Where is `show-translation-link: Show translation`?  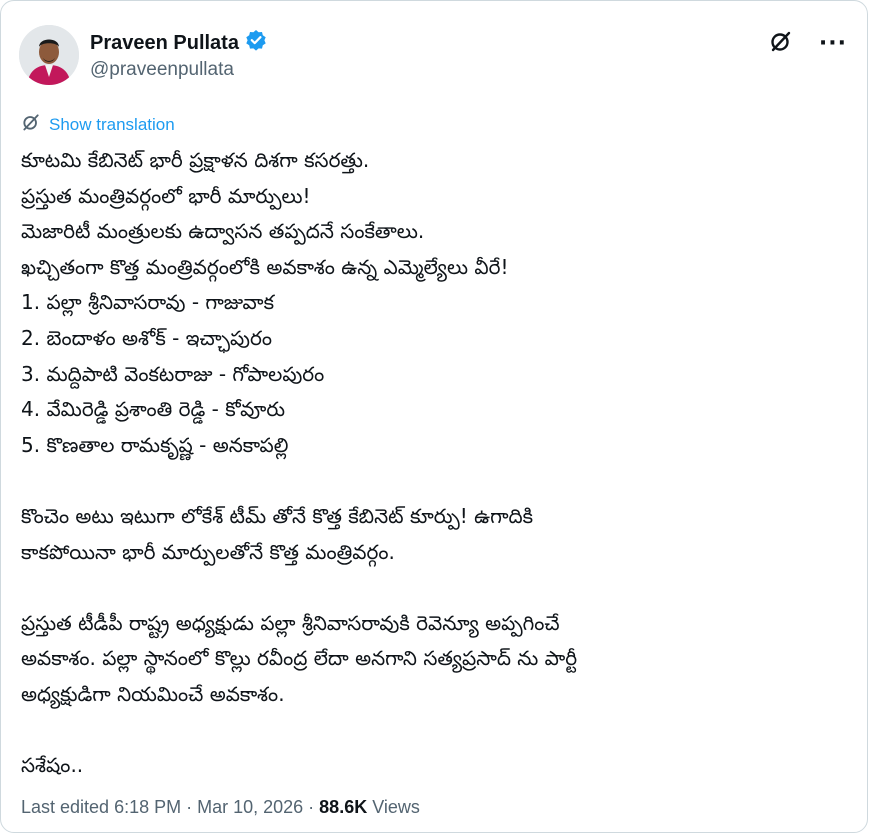
show-translation-link: Show translation is located at coordinates (98, 124).